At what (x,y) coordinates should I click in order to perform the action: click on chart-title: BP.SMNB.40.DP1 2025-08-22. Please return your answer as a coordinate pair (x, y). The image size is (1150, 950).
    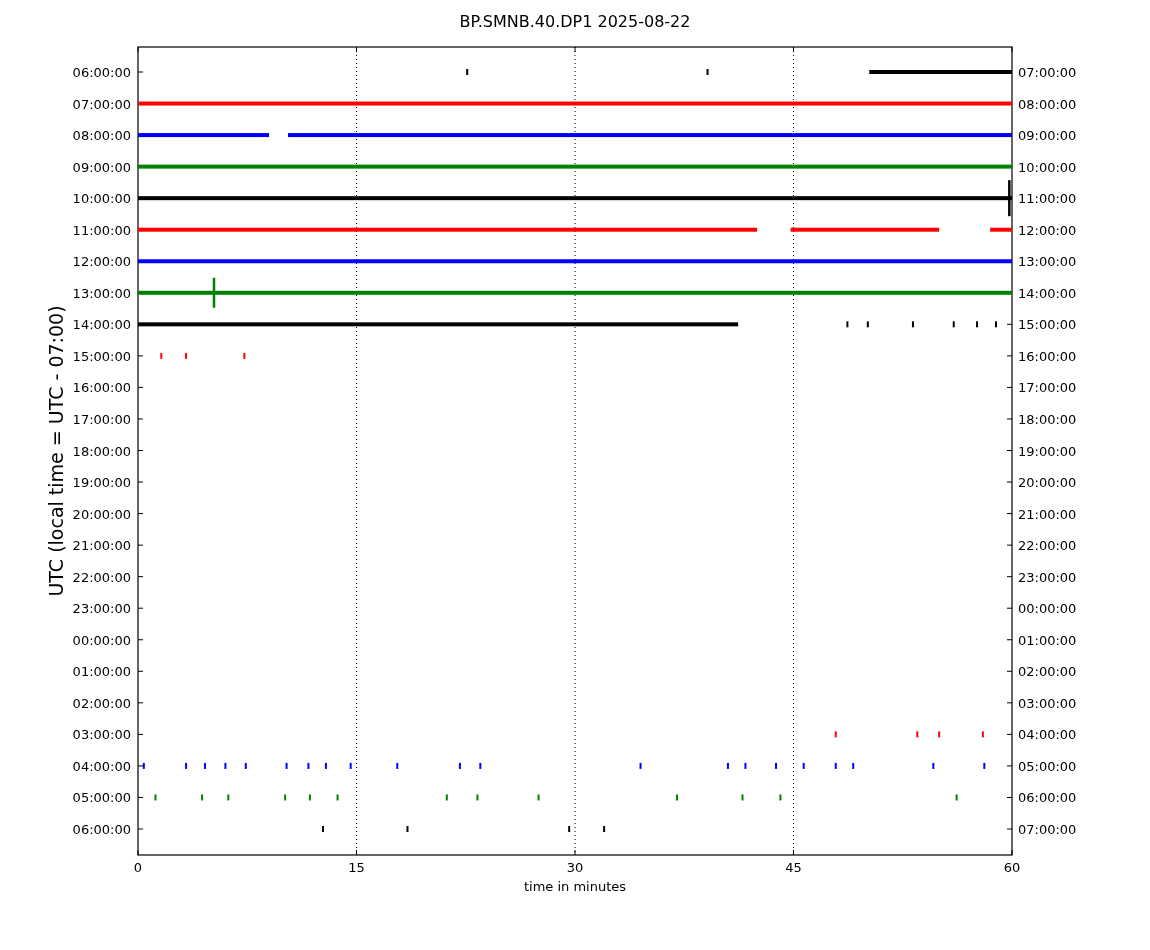
    Looking at the image, I should click on (575, 21).